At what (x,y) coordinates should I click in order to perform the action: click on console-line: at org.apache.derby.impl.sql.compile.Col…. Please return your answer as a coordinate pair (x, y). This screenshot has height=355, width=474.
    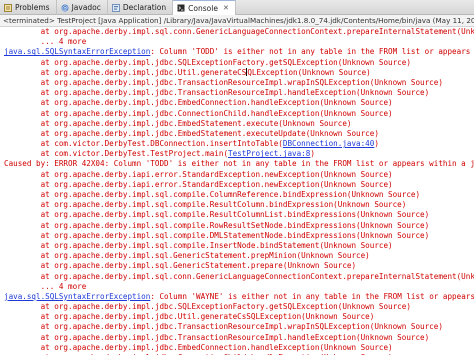
    Looking at the image, I should click on (237, 195).